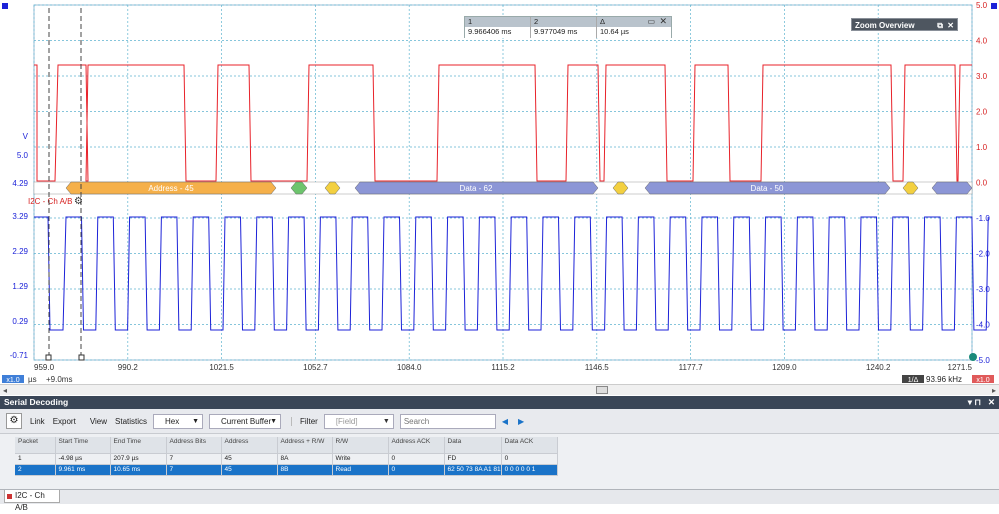  What do you see at coordinates (5, 6) in the screenshot?
I see `channel-a-marker` at bounding box center [5, 6].